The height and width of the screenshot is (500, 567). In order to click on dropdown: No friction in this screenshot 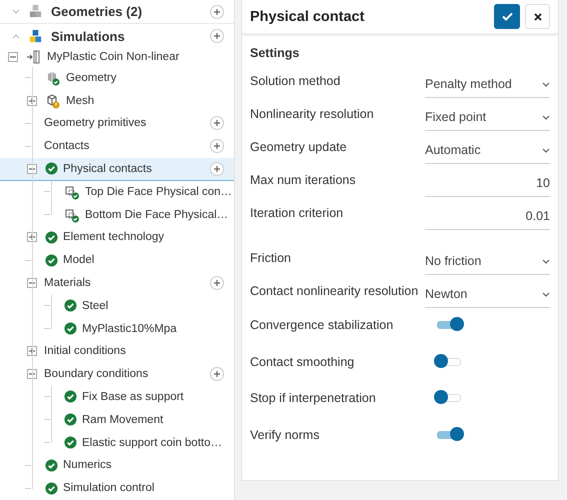, I will do `click(487, 261)`.